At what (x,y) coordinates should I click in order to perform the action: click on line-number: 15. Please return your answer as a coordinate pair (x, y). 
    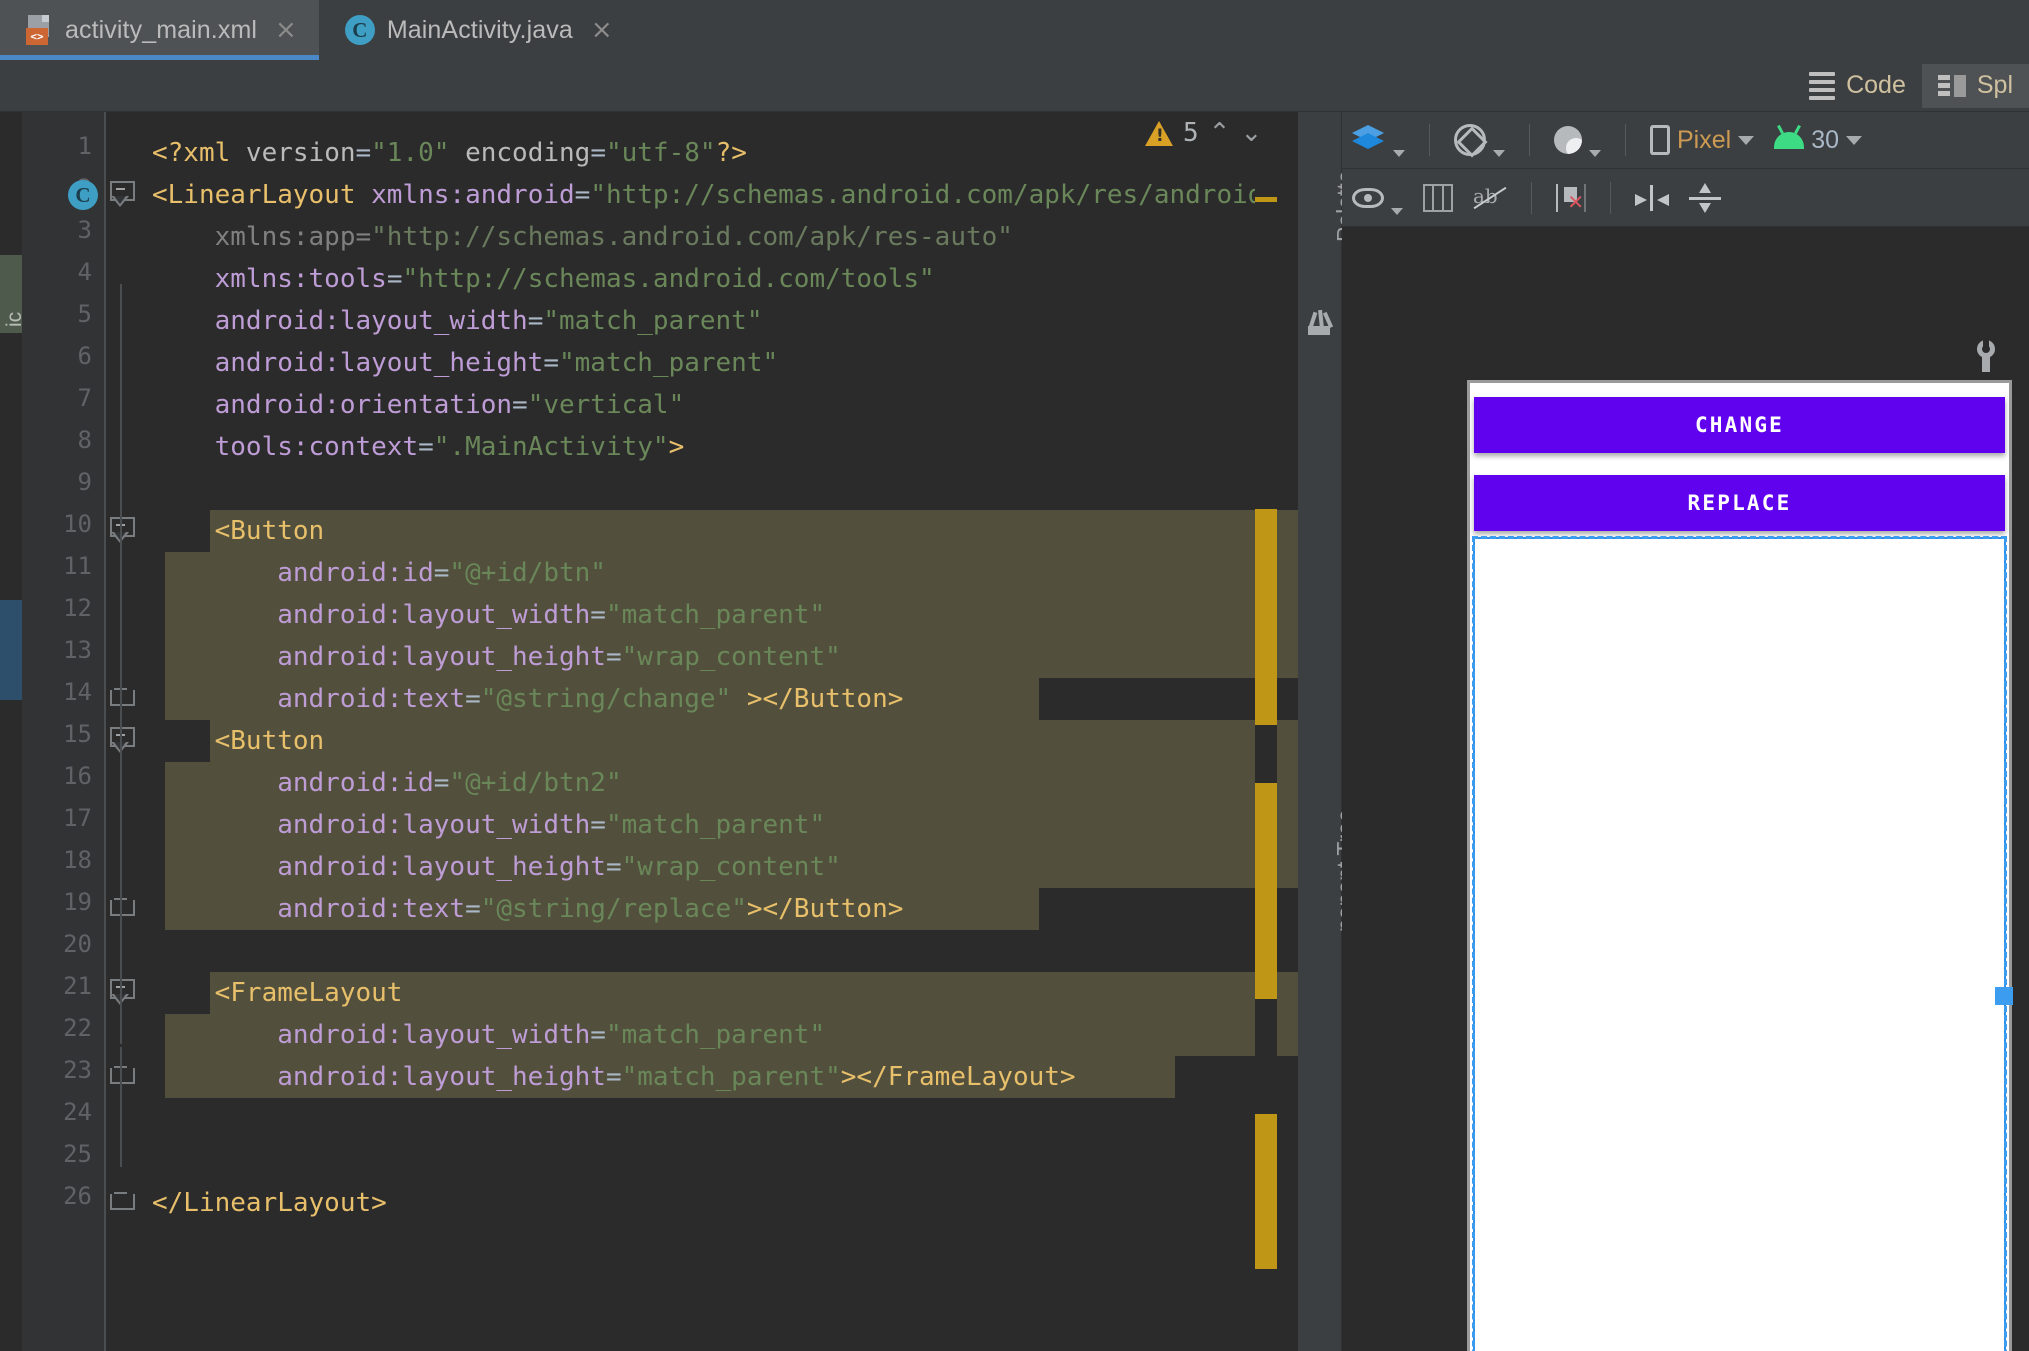
    Looking at the image, I should click on (77, 734).